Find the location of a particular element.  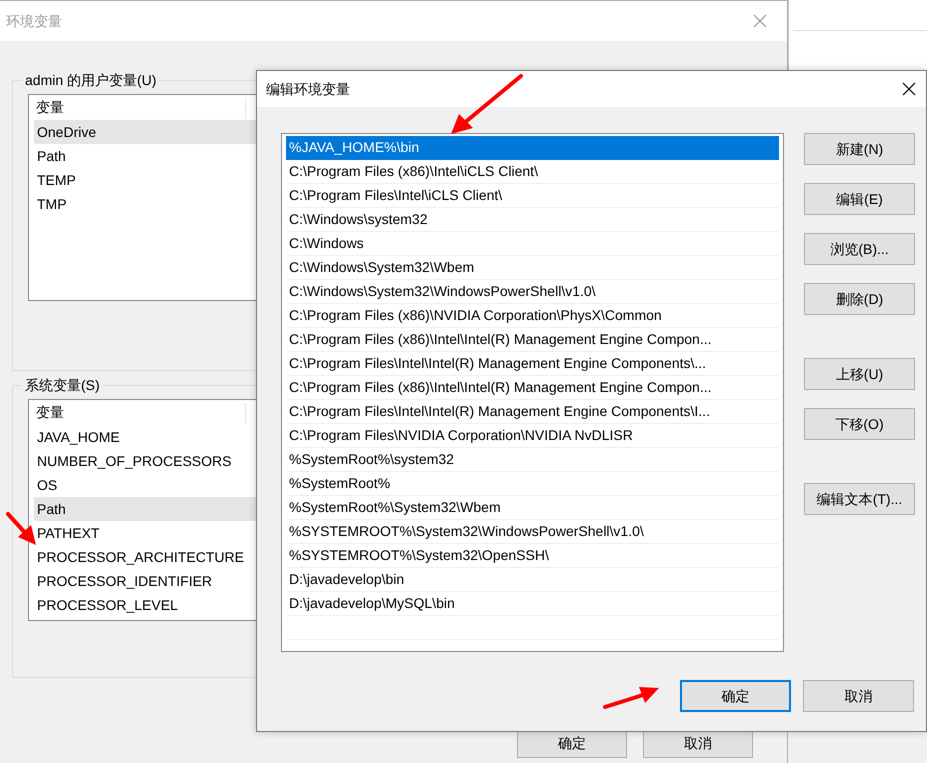

side-button: 上移(U) is located at coordinates (859, 374).